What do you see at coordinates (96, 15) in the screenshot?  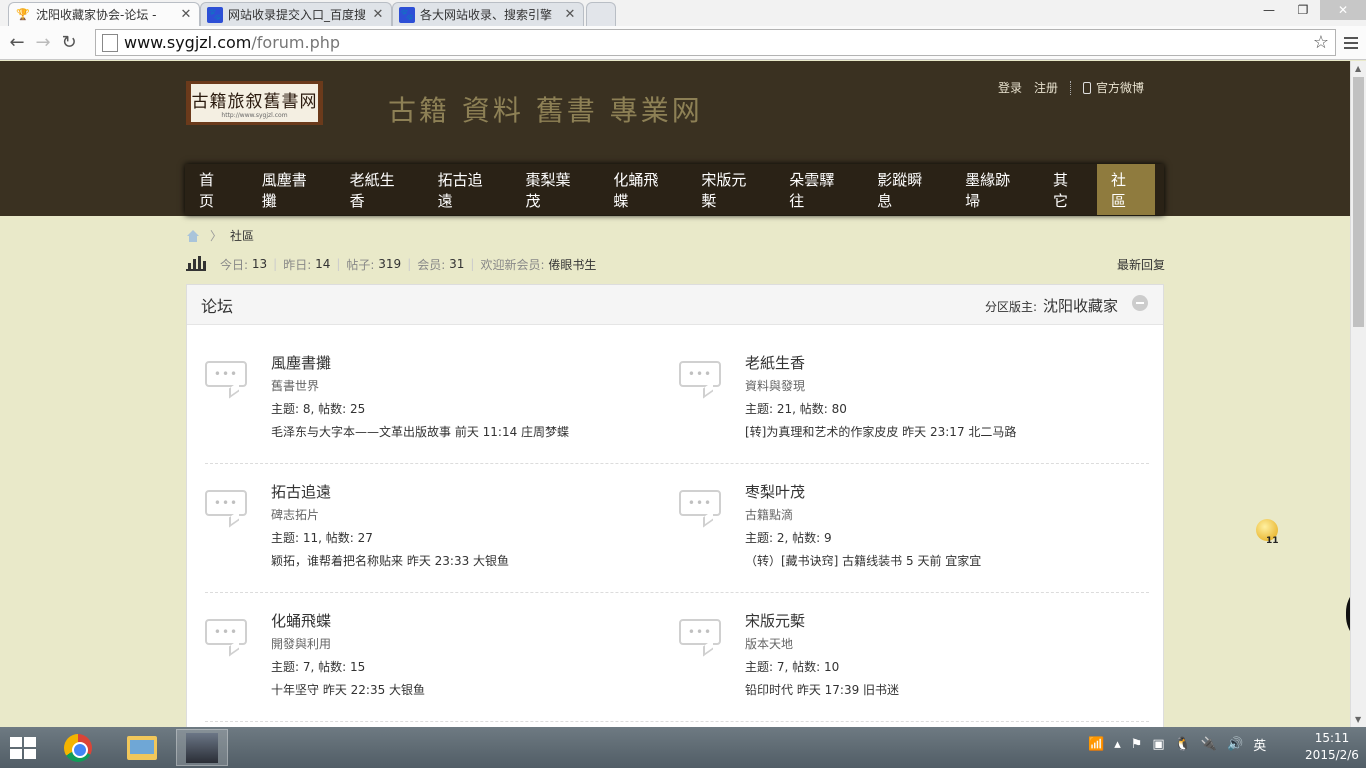 I see `tab-title: 沈阳收藏家协会-论坛 -` at bounding box center [96, 15].